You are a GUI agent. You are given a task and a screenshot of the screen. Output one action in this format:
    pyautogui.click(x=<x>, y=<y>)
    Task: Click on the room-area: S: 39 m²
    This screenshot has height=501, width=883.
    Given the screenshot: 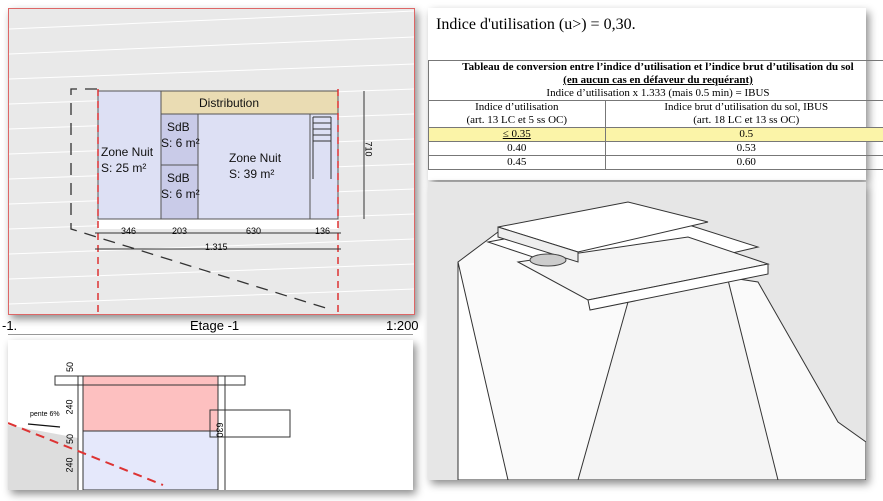 What is the action you would take?
    pyautogui.click(x=252, y=174)
    